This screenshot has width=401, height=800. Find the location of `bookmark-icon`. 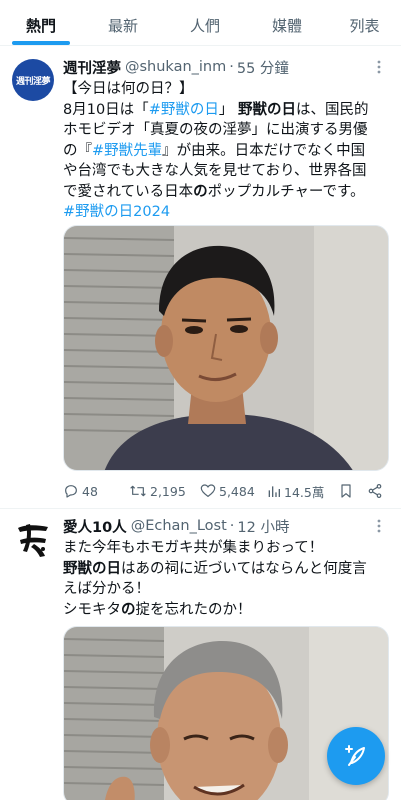

bookmark-icon is located at coordinates (346, 491).